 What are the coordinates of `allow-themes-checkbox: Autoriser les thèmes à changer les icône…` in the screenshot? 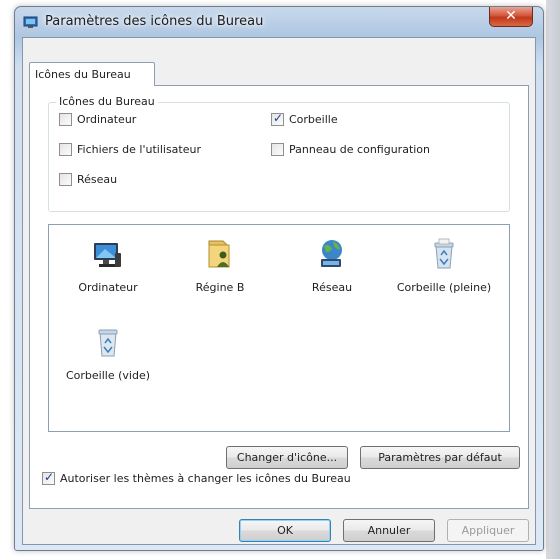 It's located at (196, 477).